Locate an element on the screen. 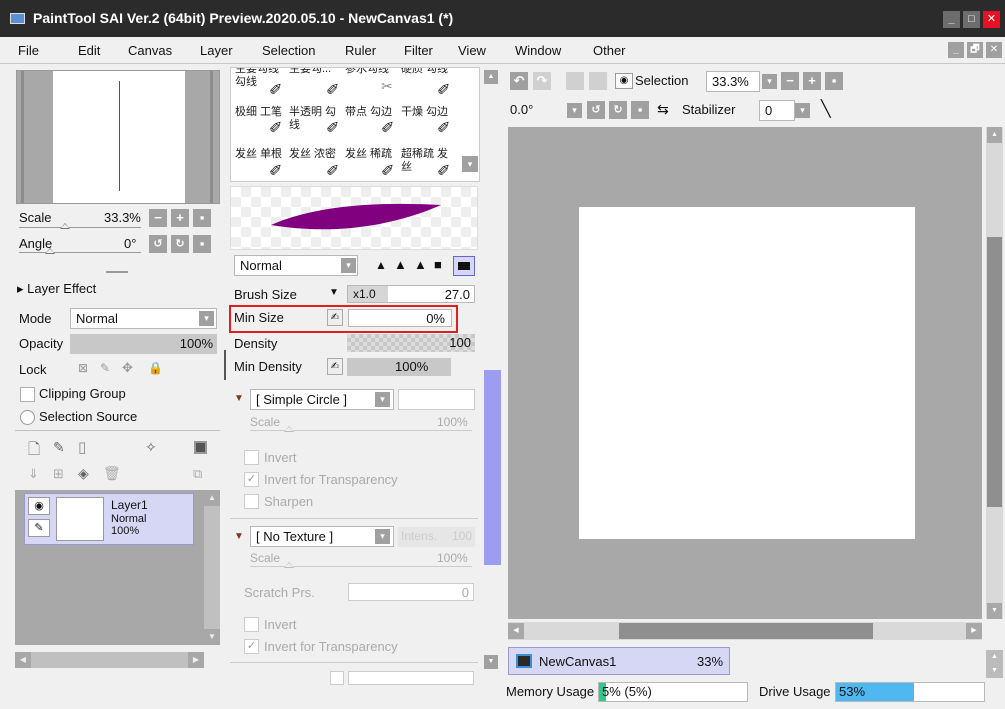 The width and height of the screenshot is (1005, 709). zoom-reset-button: ▪ is located at coordinates (202, 218).